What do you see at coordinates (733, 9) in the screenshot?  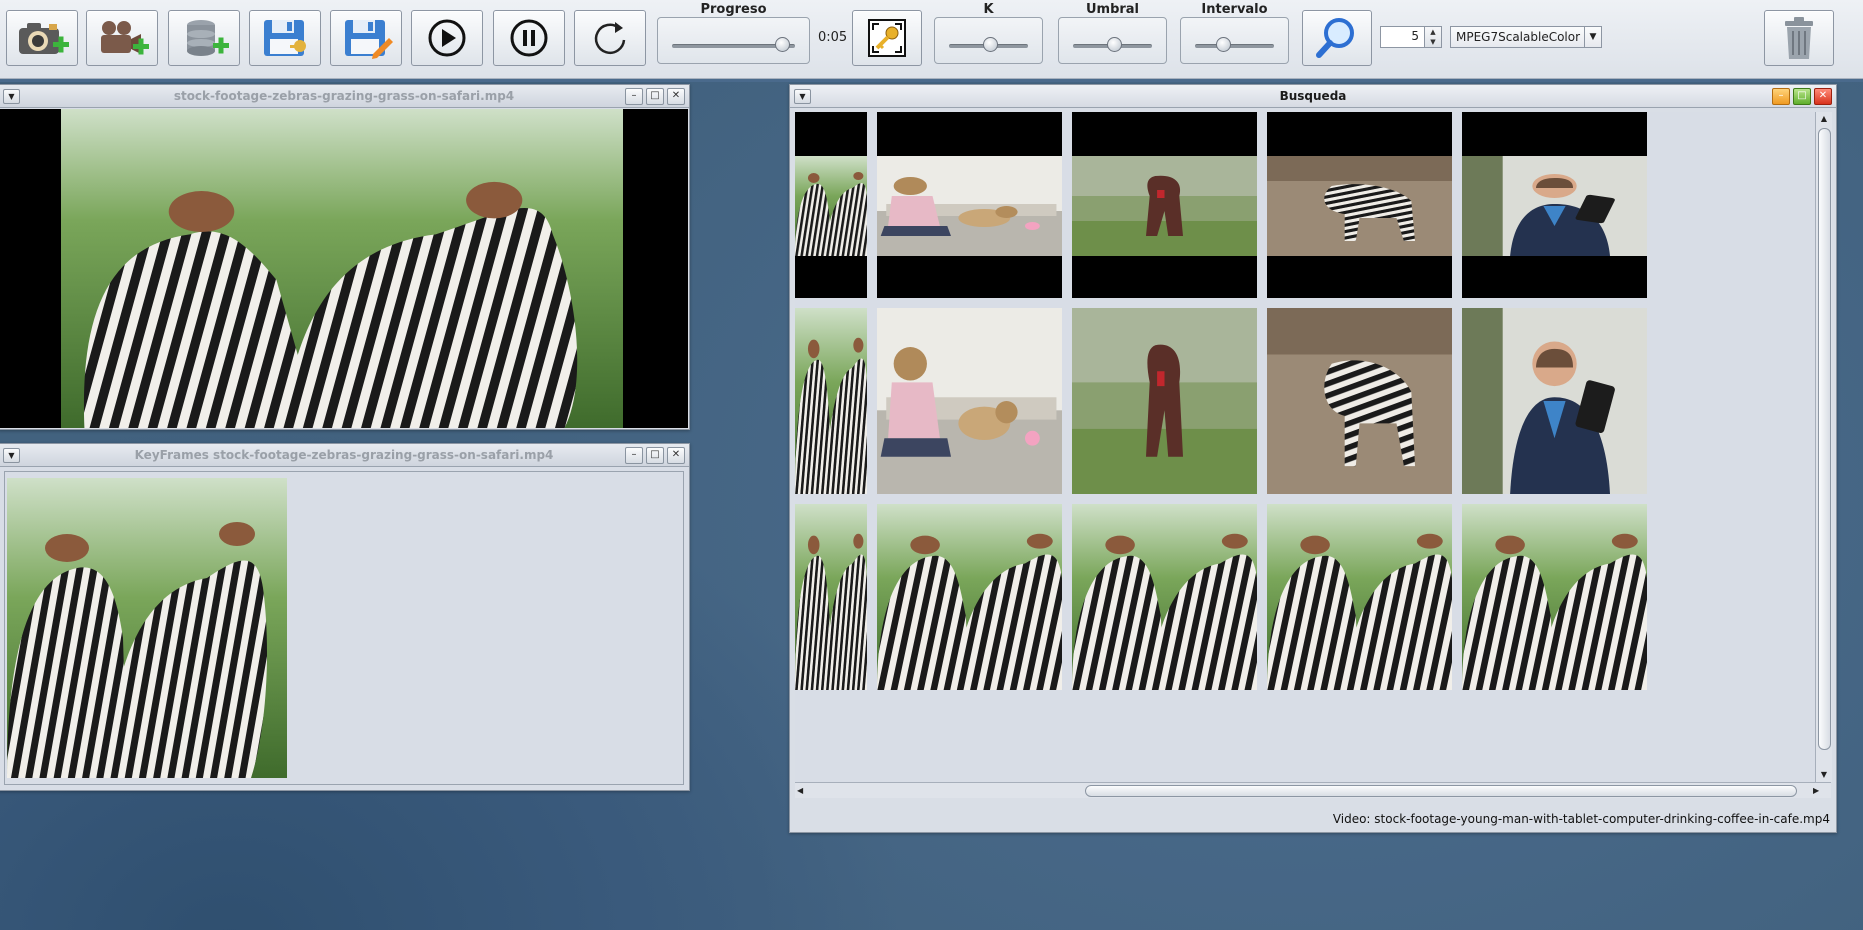 I see `progress-label: Progreso` at bounding box center [733, 9].